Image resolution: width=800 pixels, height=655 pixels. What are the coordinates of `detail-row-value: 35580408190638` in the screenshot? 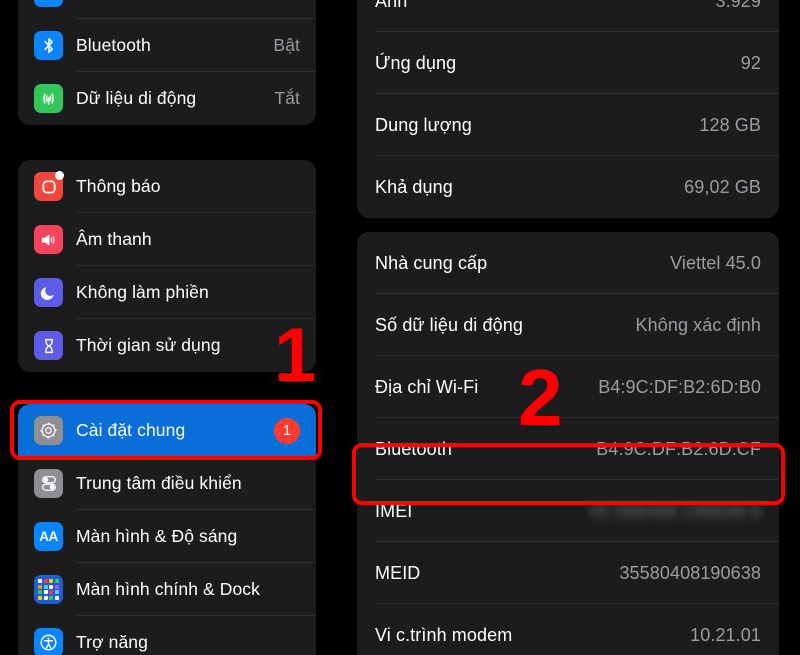 It's located at (690, 572).